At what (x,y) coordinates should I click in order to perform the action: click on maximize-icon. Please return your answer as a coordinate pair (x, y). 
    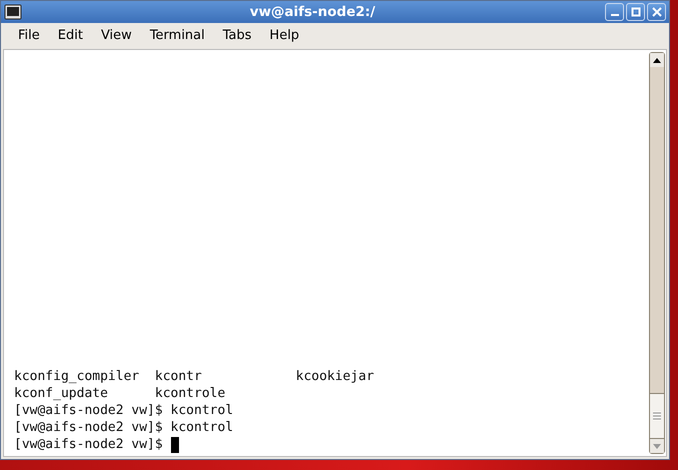
    Looking at the image, I should click on (635, 12).